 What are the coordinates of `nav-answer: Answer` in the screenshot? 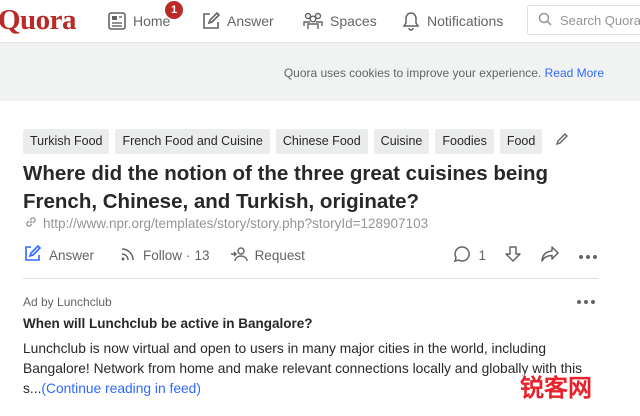 It's located at (237, 21).